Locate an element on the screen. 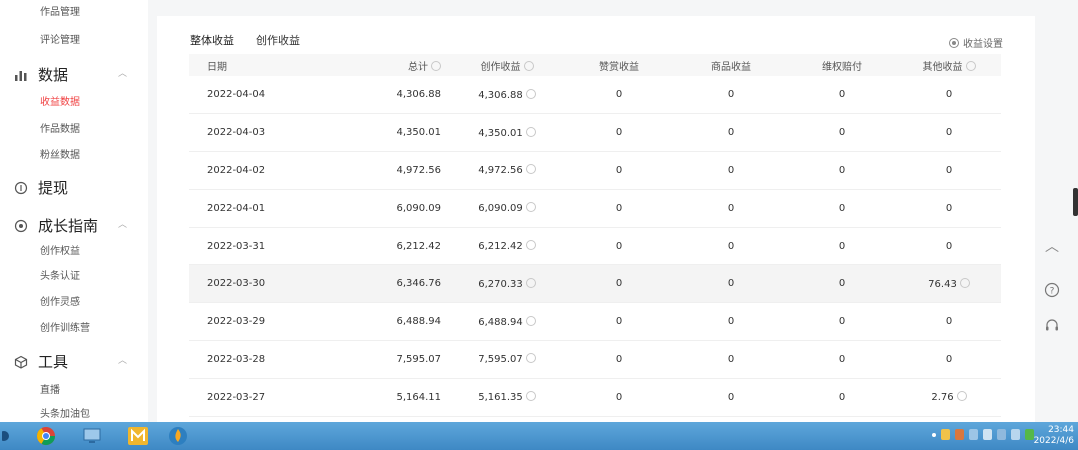 Image resolution: width=1078 pixels, height=450 pixels. floating-toolbar: ︿ ? is located at coordinates (1055, 292).